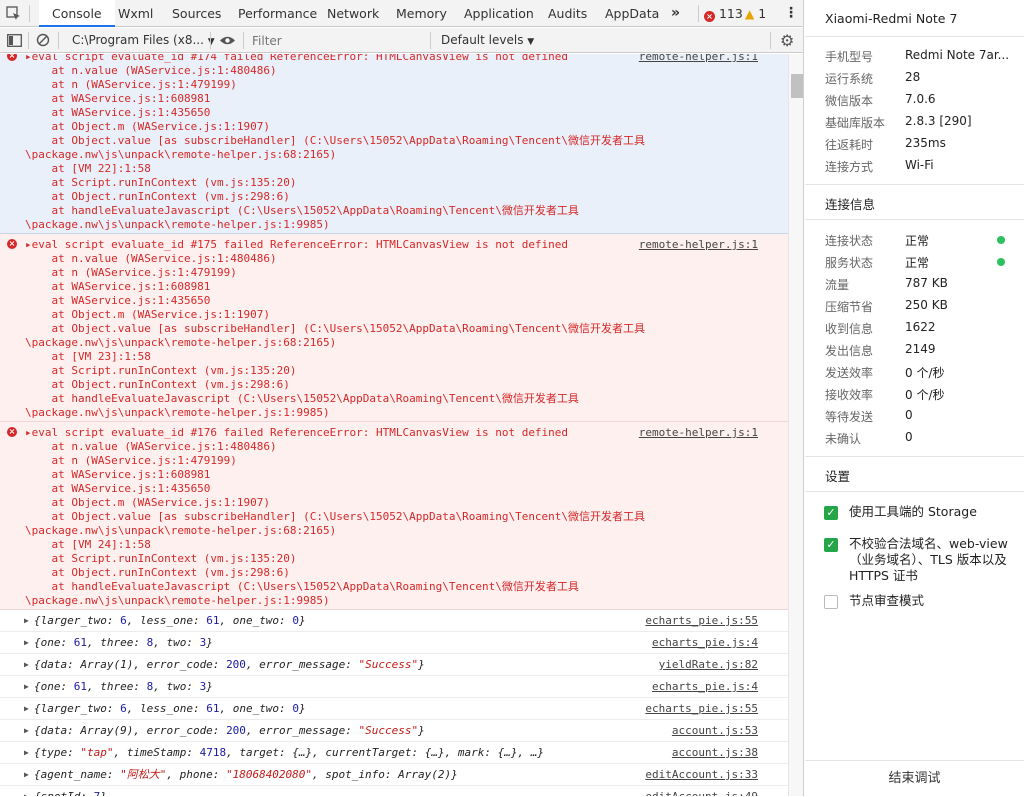 This screenshot has width=1024, height=797. Describe the element at coordinates (849, 351) in the screenshot. I see `info-label: 发出信息` at that location.